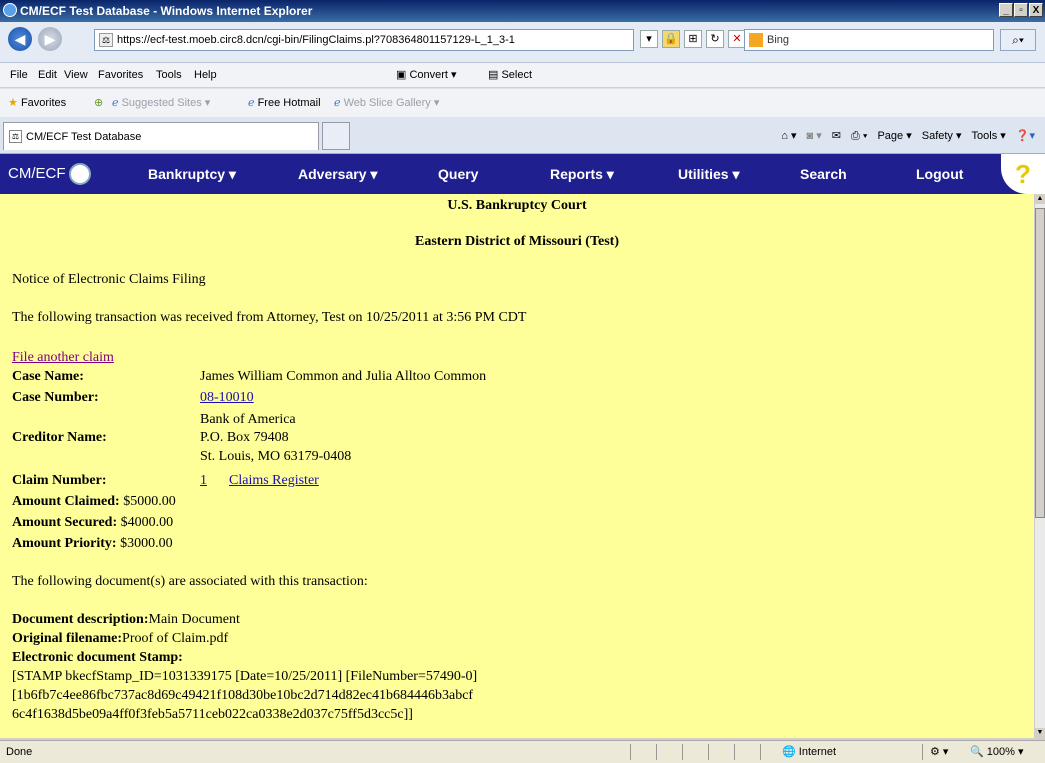  Describe the element at coordinates (289, 103) in the screenshot. I see `free-hotmail-label: Free Hotmail` at that location.